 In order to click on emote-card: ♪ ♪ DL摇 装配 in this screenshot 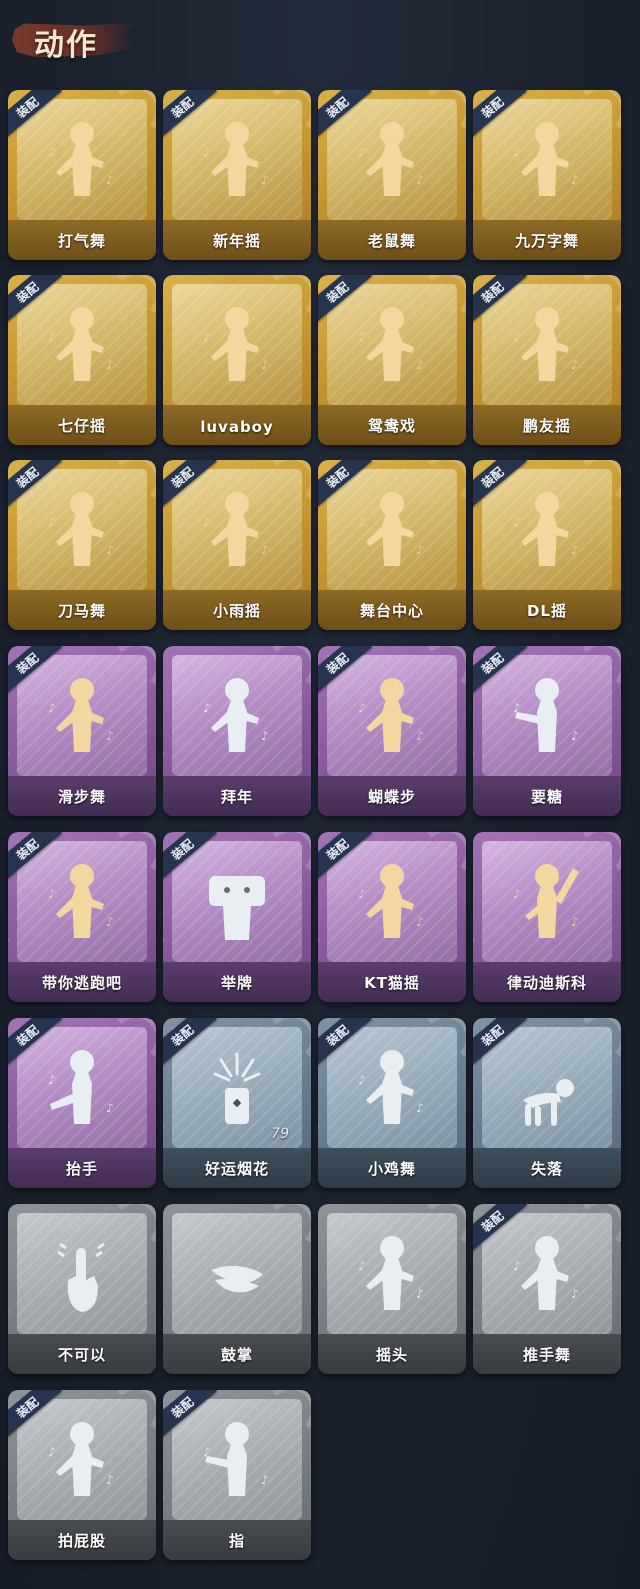, I will do `click(547, 545)`.